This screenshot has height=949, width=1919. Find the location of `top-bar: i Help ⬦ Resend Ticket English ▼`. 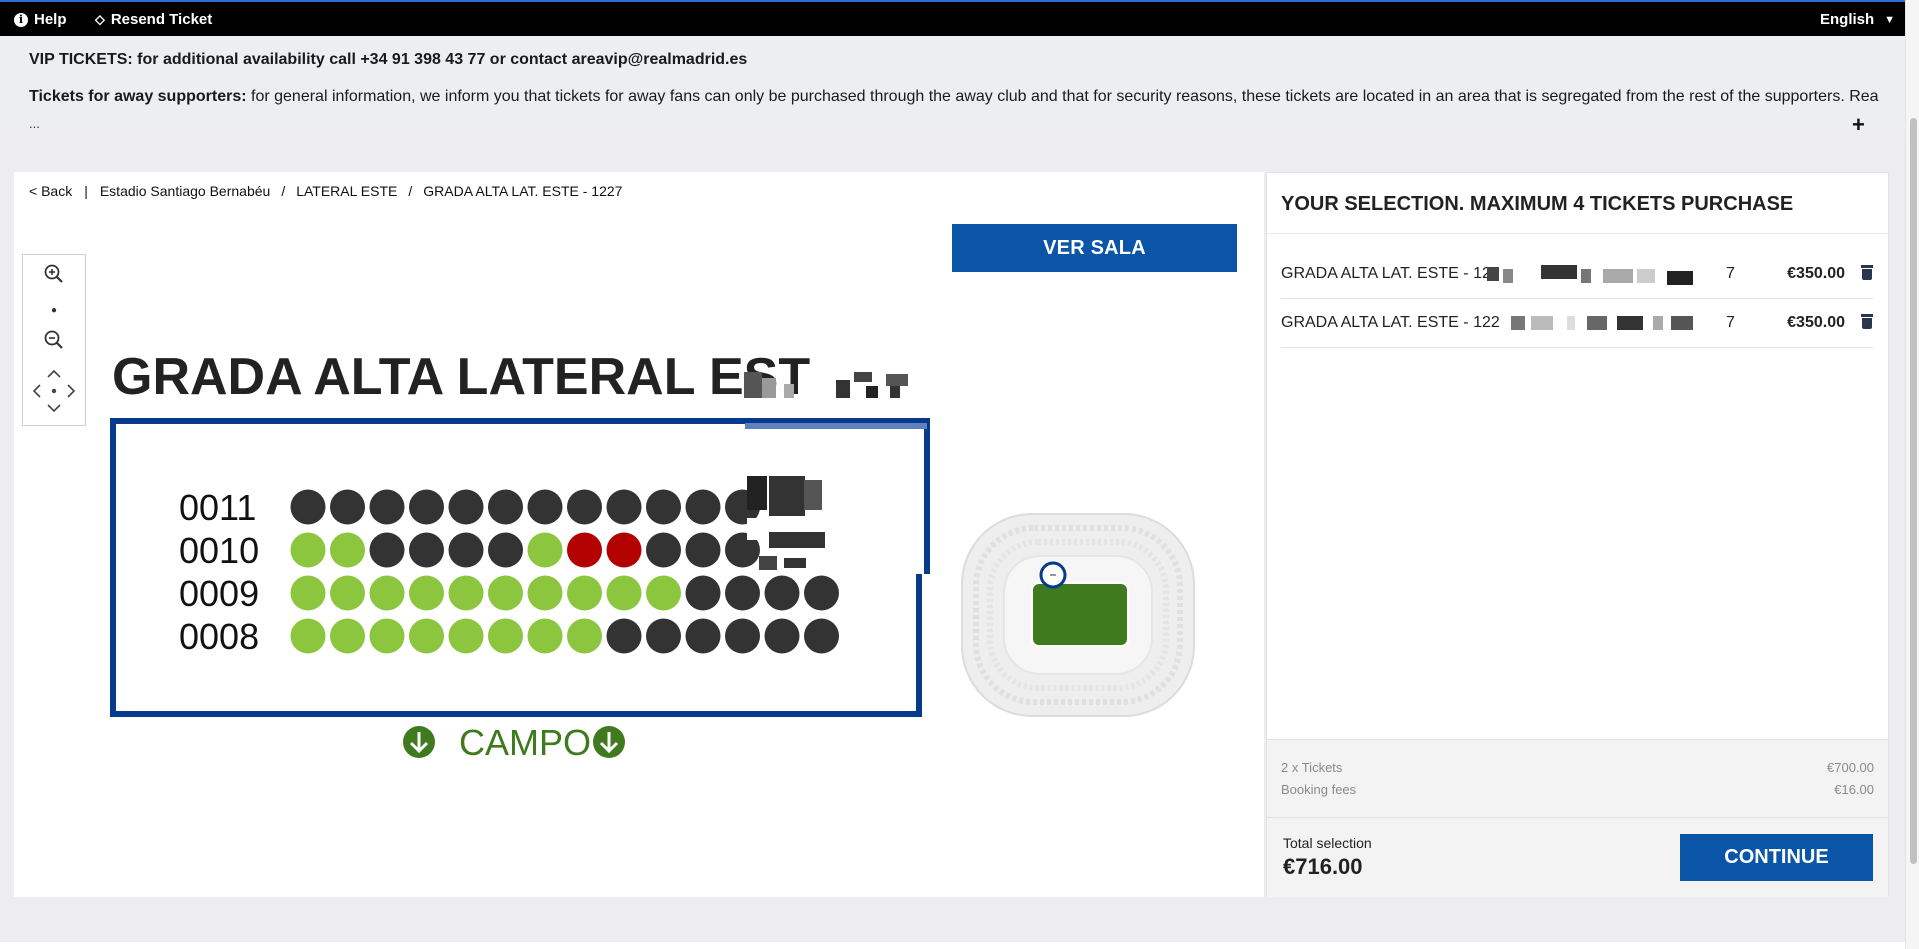

top-bar: i Help ⬦ Resend Ticket English ▼ is located at coordinates (952, 18).